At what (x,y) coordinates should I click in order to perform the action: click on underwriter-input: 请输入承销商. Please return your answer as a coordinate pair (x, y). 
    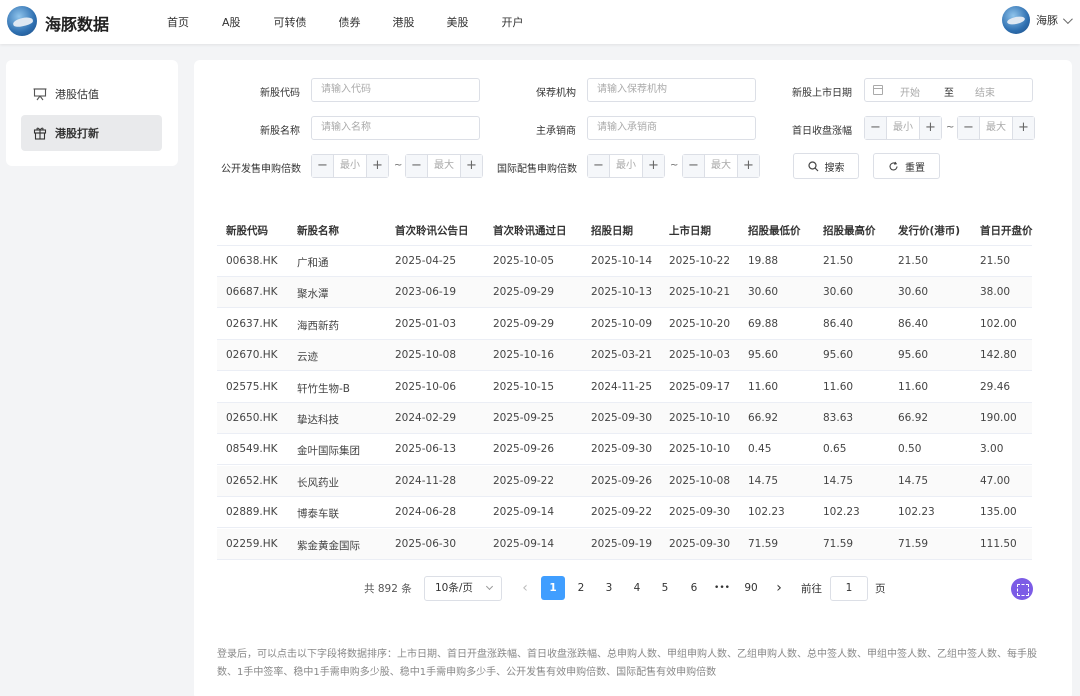
    Looking at the image, I should click on (671, 128).